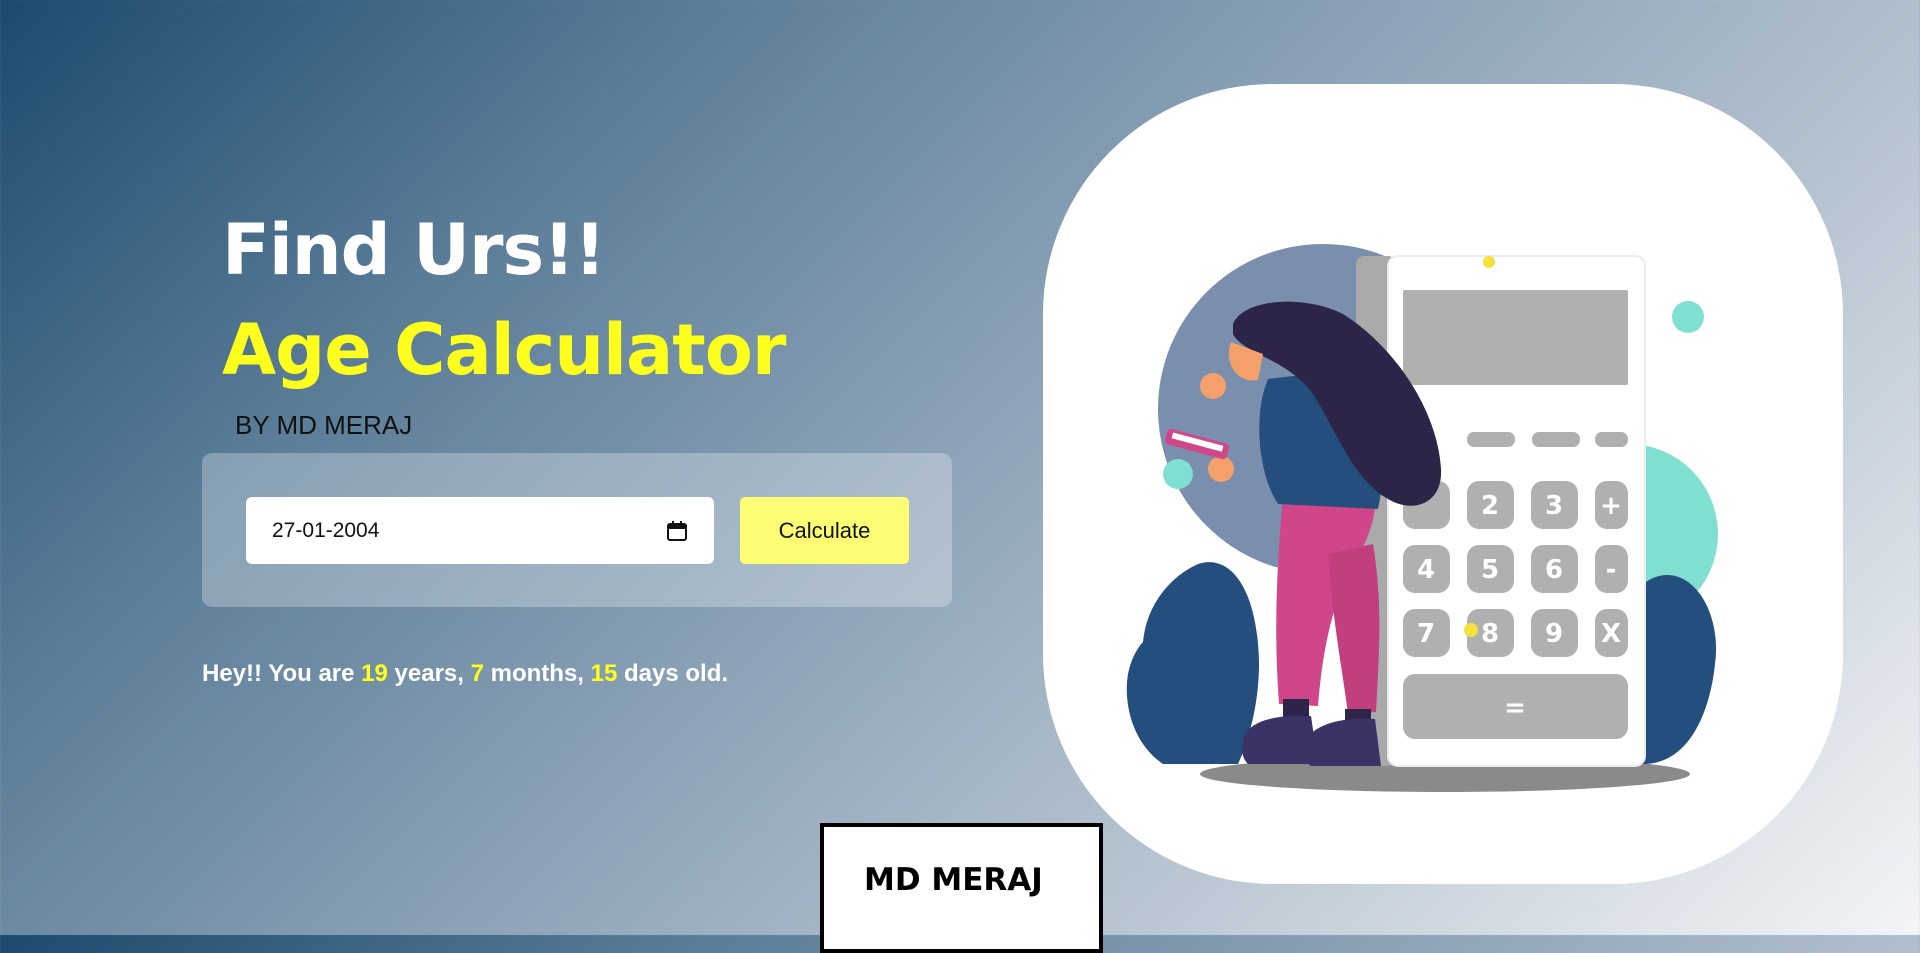 This screenshot has height=953, width=1920. What do you see at coordinates (1554, 570) in the screenshot?
I see `key-6-label: 6` at bounding box center [1554, 570].